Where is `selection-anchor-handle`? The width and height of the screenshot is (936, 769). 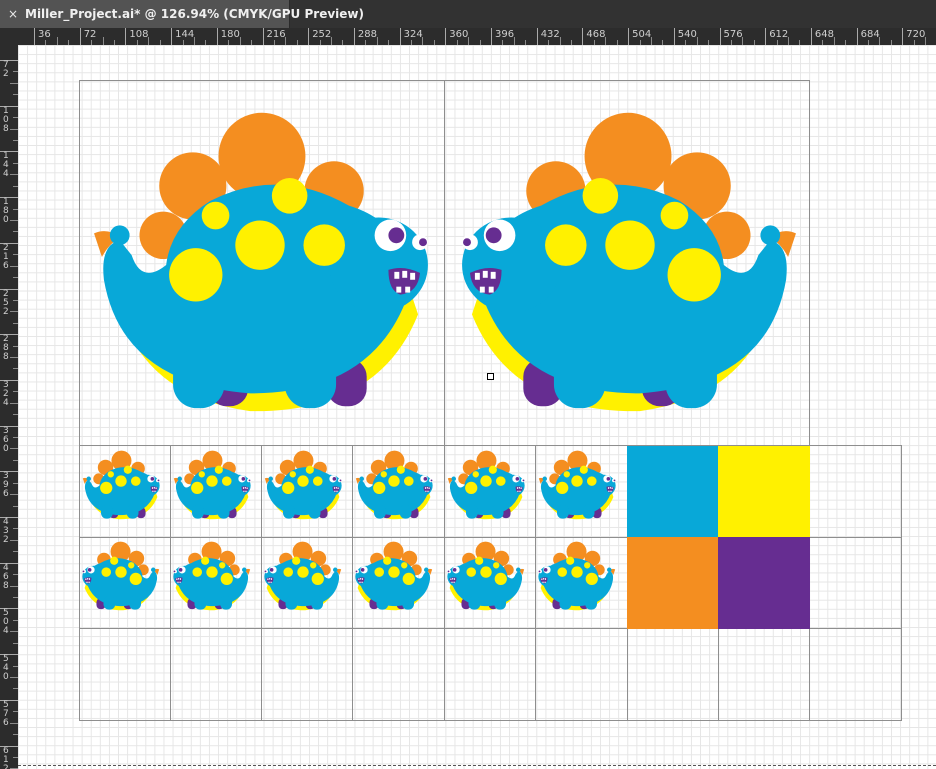
selection-anchor-handle is located at coordinates (490, 376).